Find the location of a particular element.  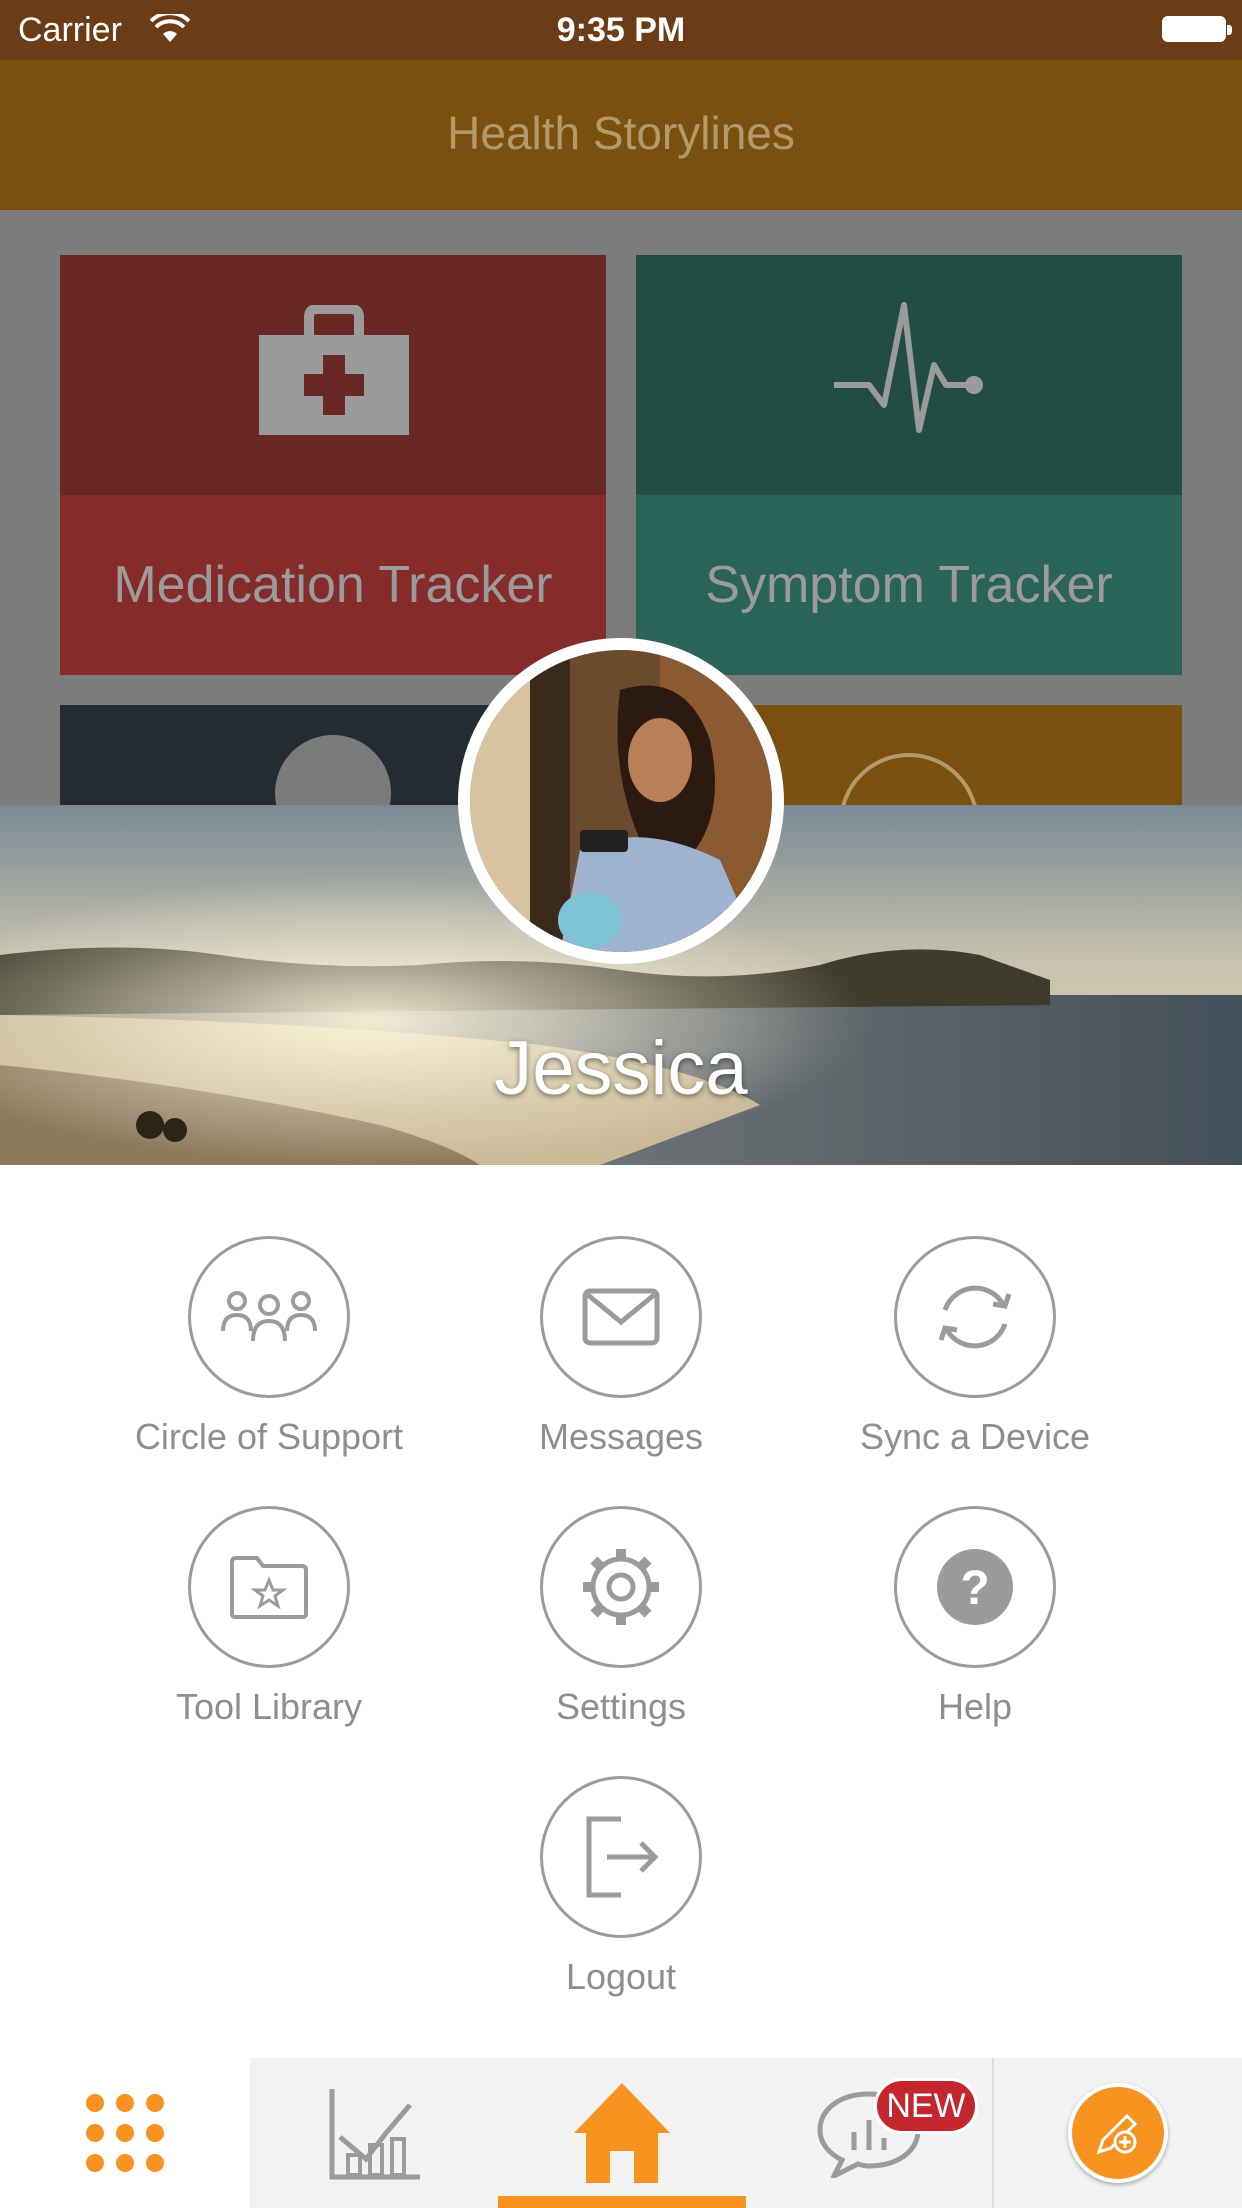

tile-label: Medication Tracker is located at coordinates (333, 585).